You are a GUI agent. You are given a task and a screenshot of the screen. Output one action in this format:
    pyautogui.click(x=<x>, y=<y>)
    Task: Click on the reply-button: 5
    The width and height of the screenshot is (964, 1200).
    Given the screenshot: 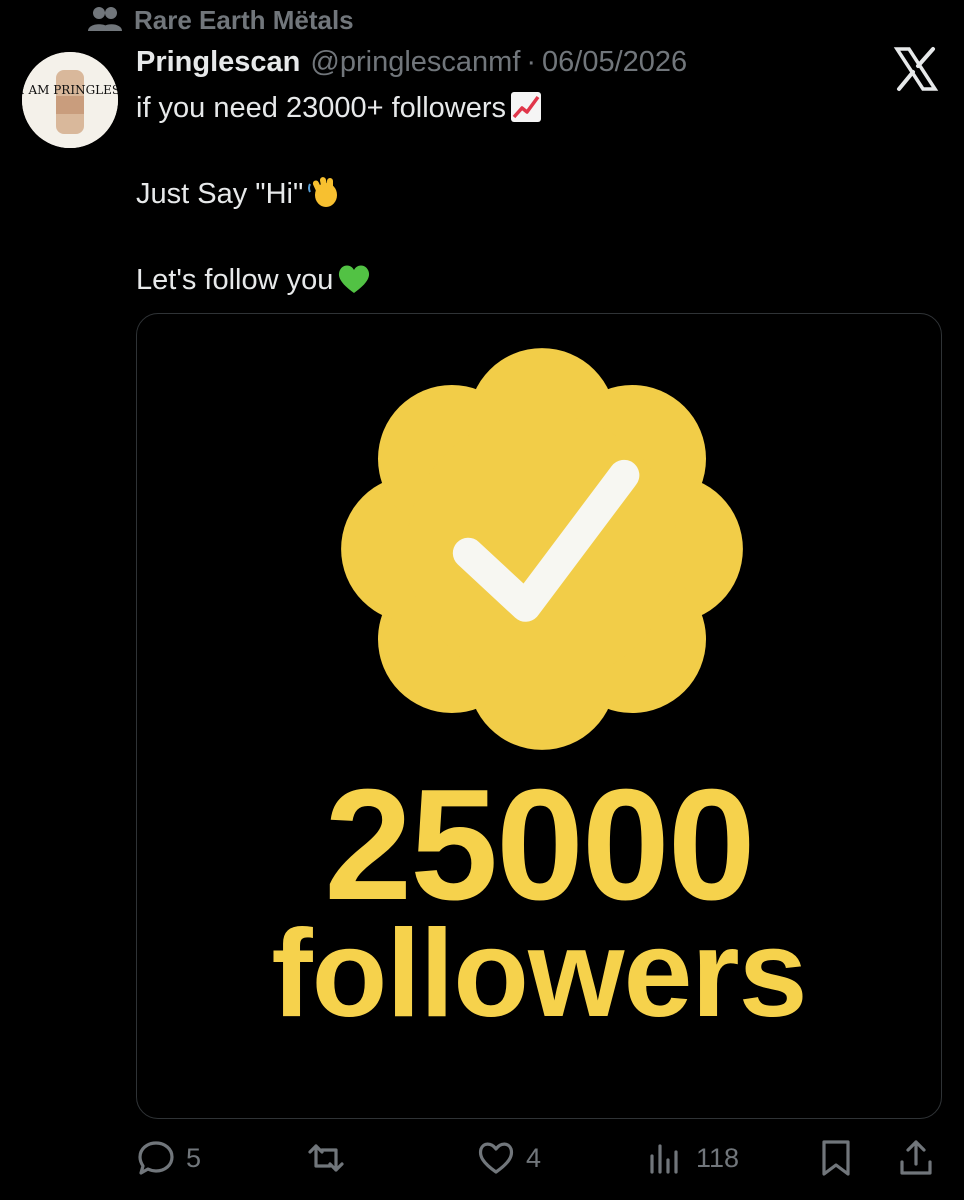 What is the action you would take?
    pyautogui.click(x=168, y=1158)
    